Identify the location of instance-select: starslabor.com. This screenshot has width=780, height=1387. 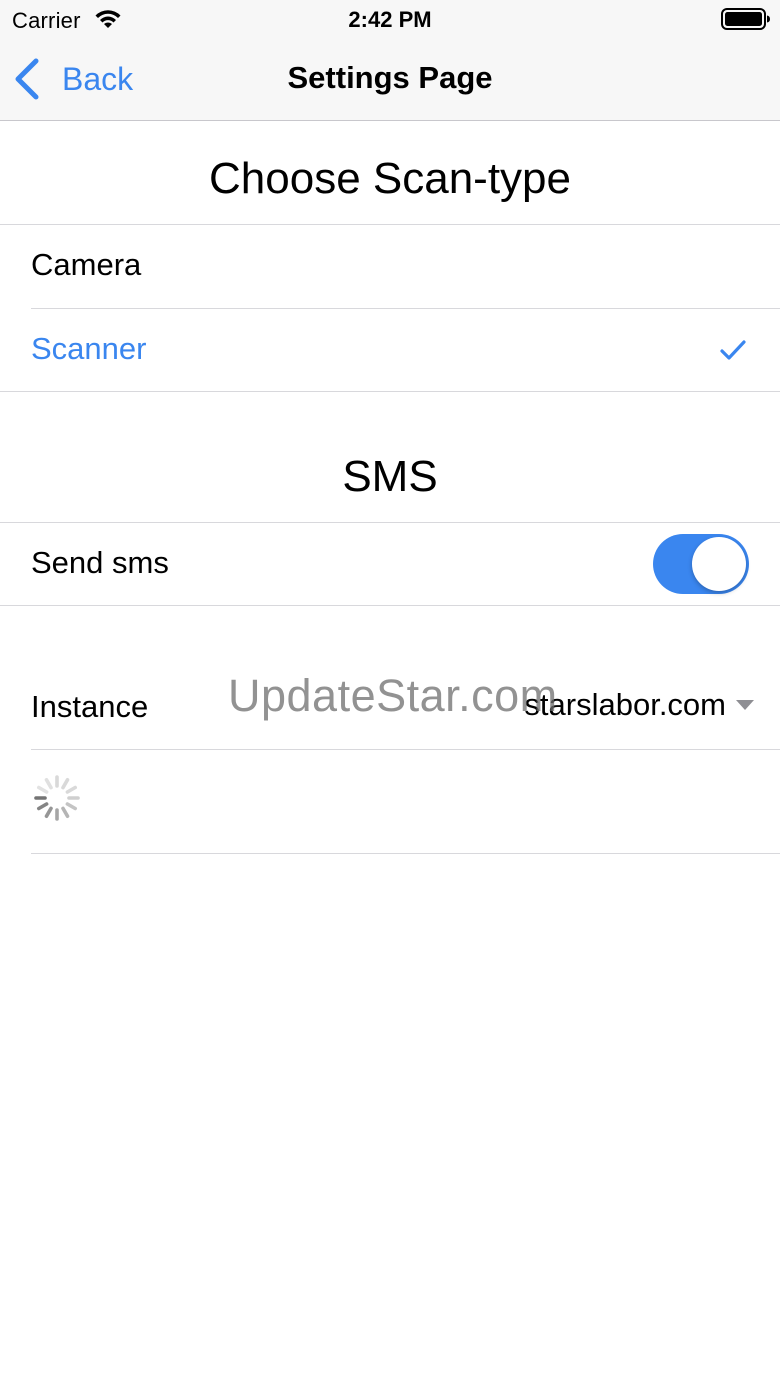
(639, 705).